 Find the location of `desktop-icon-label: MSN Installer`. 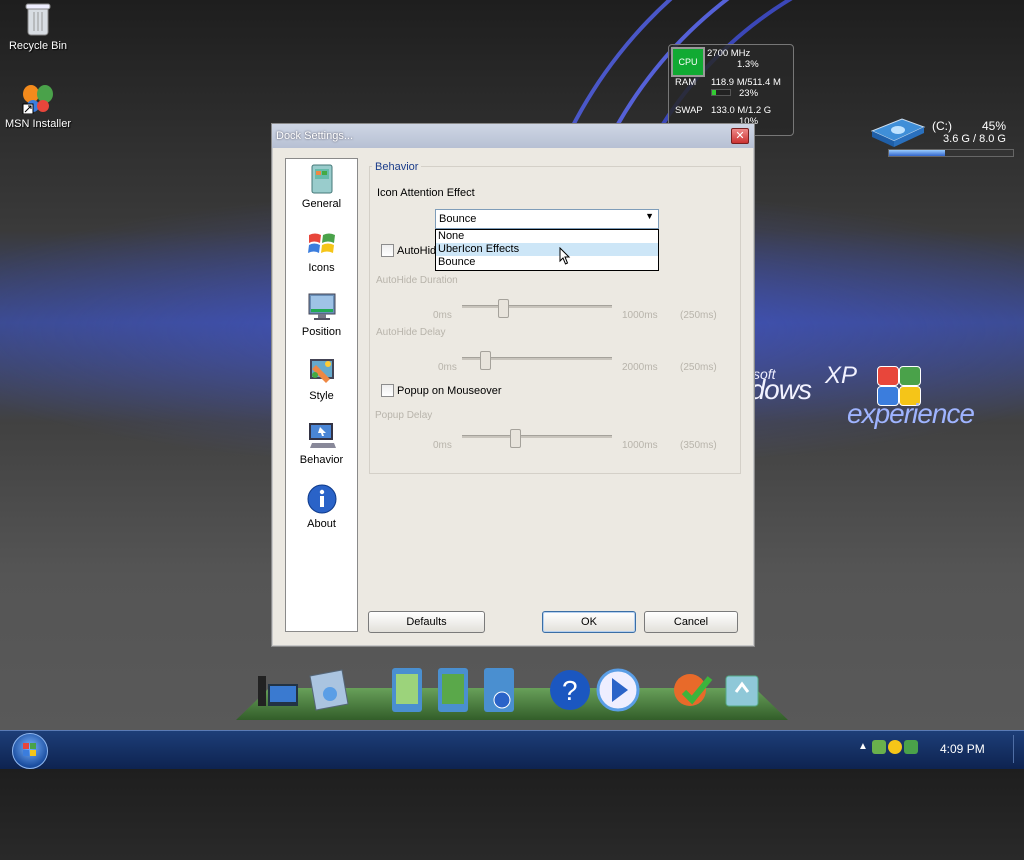

desktop-icon-label: MSN Installer is located at coordinates (38, 124).